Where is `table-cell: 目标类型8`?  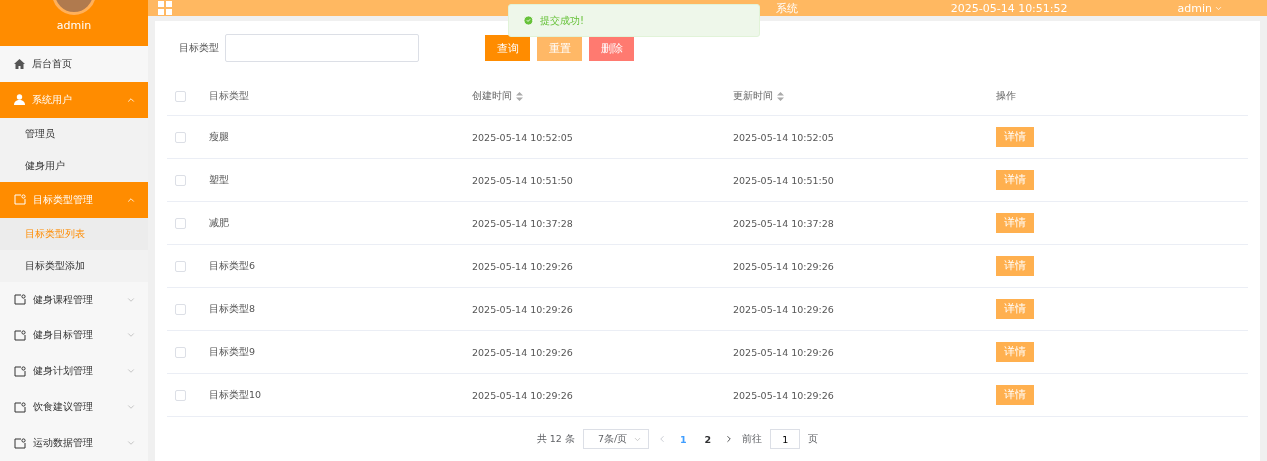 table-cell: 目标类型8 is located at coordinates (232, 309).